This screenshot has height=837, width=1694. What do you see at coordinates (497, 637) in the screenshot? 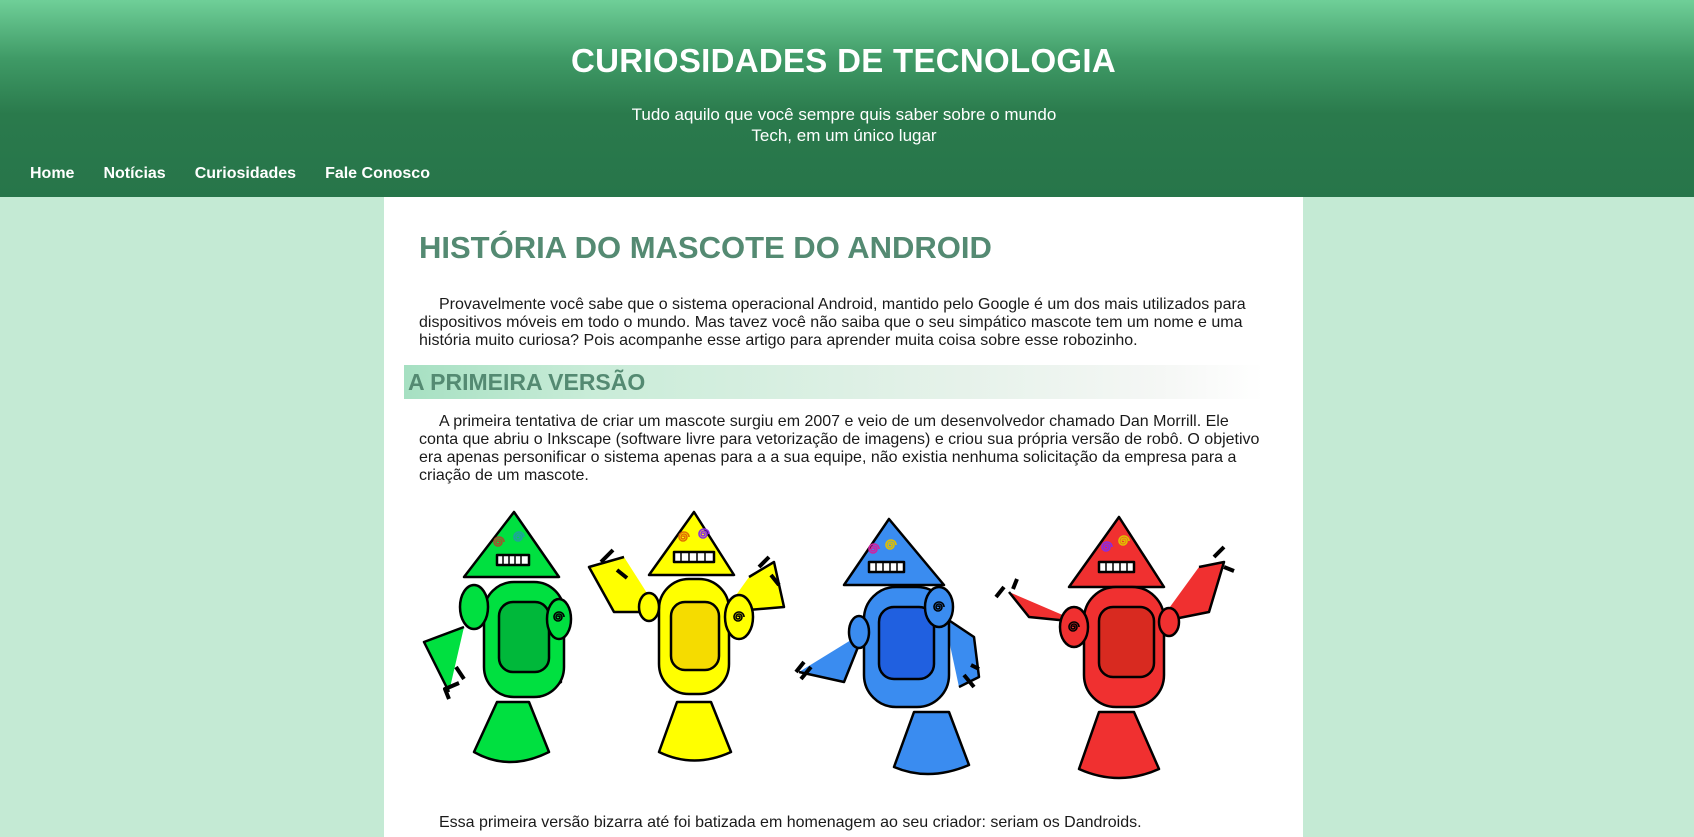
I see `green-robot` at bounding box center [497, 637].